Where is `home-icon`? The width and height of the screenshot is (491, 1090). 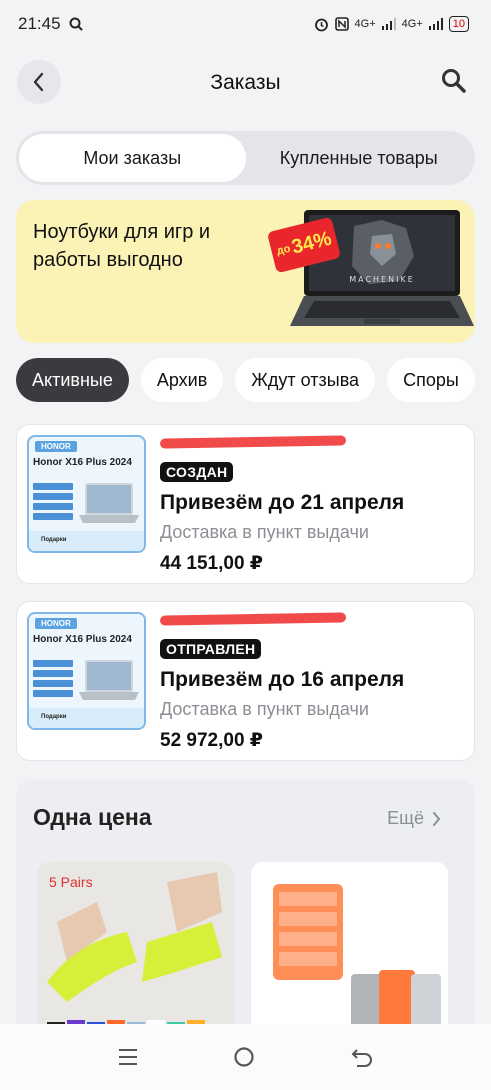 home-icon is located at coordinates (244, 1057).